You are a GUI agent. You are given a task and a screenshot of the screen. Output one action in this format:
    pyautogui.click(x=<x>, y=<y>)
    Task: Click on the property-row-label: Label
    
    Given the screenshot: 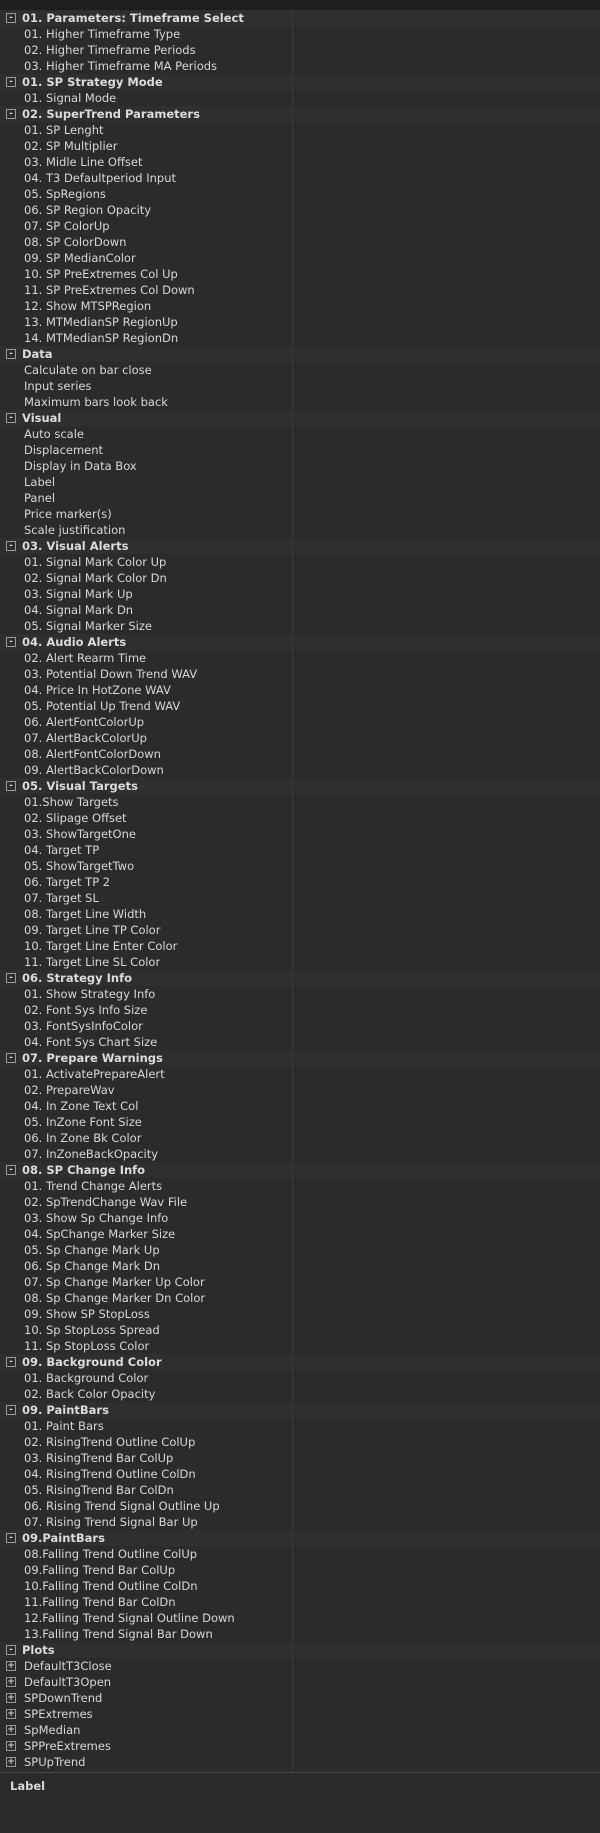 What is the action you would take?
    pyautogui.click(x=300, y=482)
    